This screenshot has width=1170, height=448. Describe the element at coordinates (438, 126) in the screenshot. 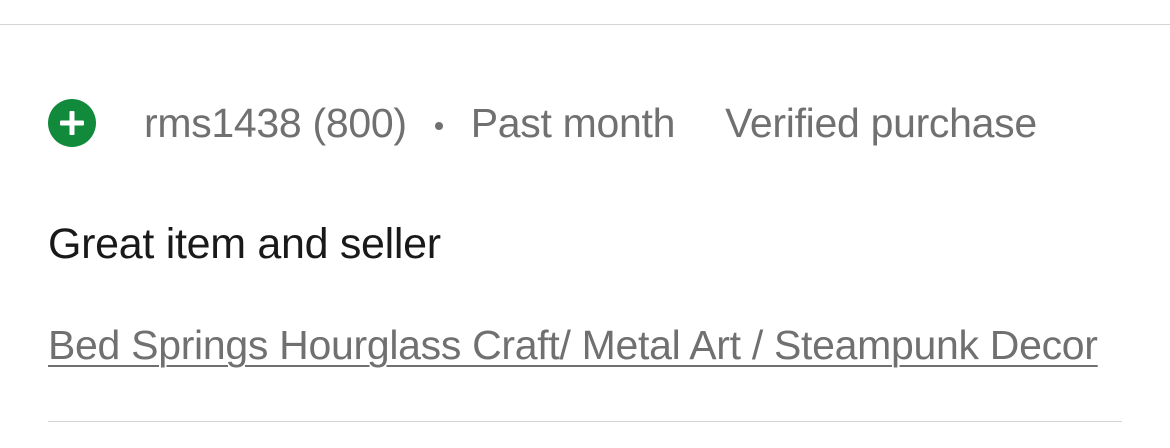

I see `separator-dot` at that location.